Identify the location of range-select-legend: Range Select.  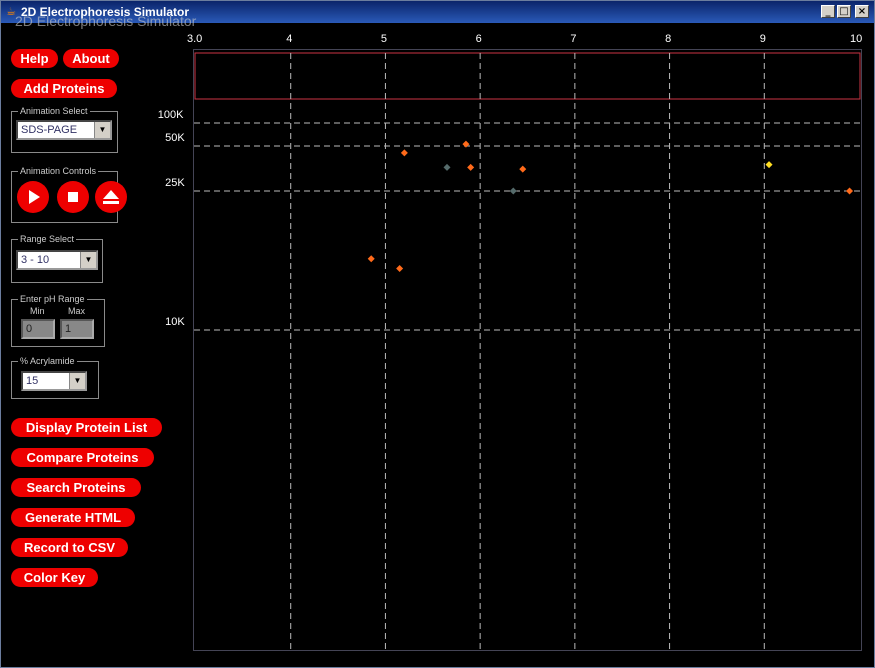
(47, 239).